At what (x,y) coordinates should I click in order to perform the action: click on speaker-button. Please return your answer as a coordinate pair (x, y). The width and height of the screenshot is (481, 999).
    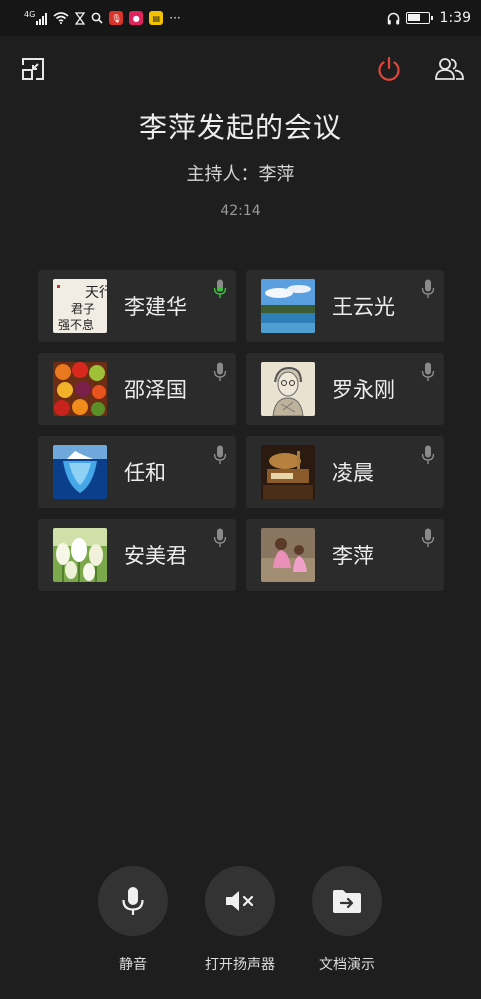
    Looking at the image, I should click on (240, 901).